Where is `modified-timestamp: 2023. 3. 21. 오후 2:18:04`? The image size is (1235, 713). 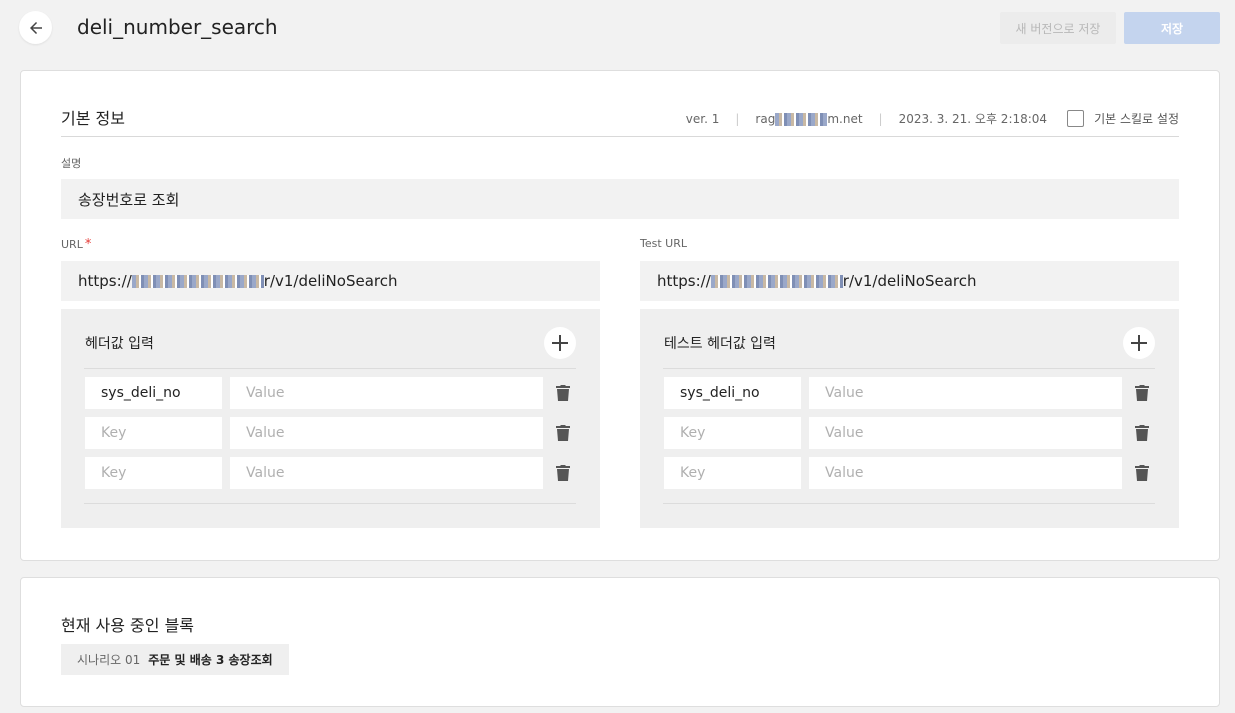
modified-timestamp: 2023. 3. 21. 오후 2:18:04 is located at coordinates (973, 119).